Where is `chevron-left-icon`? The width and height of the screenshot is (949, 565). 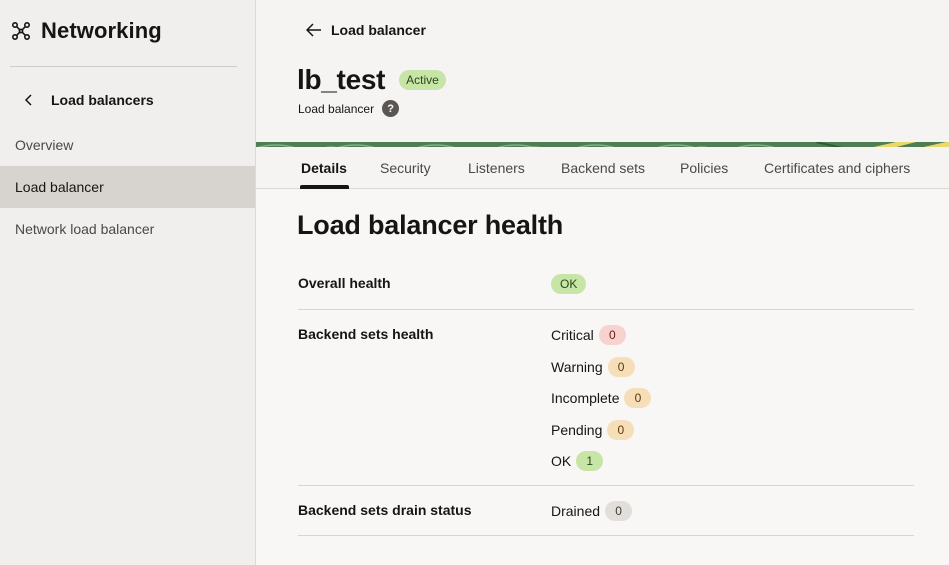
chevron-left-icon is located at coordinates (28, 100).